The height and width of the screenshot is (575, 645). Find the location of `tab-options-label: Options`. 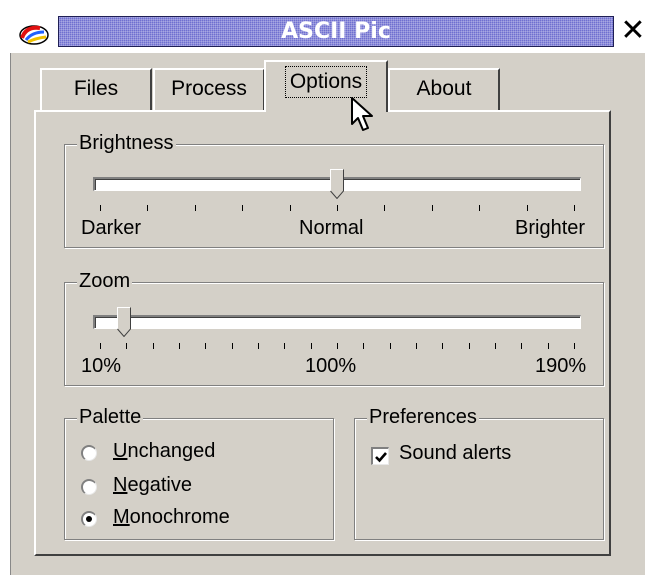

tab-options-label: Options is located at coordinates (326, 82).